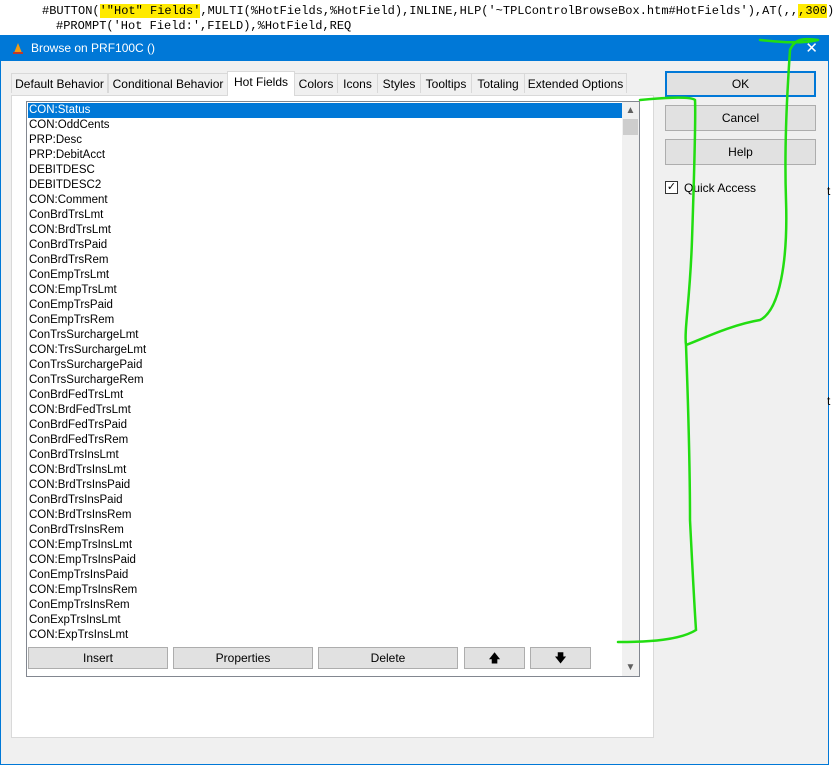  Describe the element at coordinates (740, 84) in the screenshot. I see `ok-button: OK` at that location.